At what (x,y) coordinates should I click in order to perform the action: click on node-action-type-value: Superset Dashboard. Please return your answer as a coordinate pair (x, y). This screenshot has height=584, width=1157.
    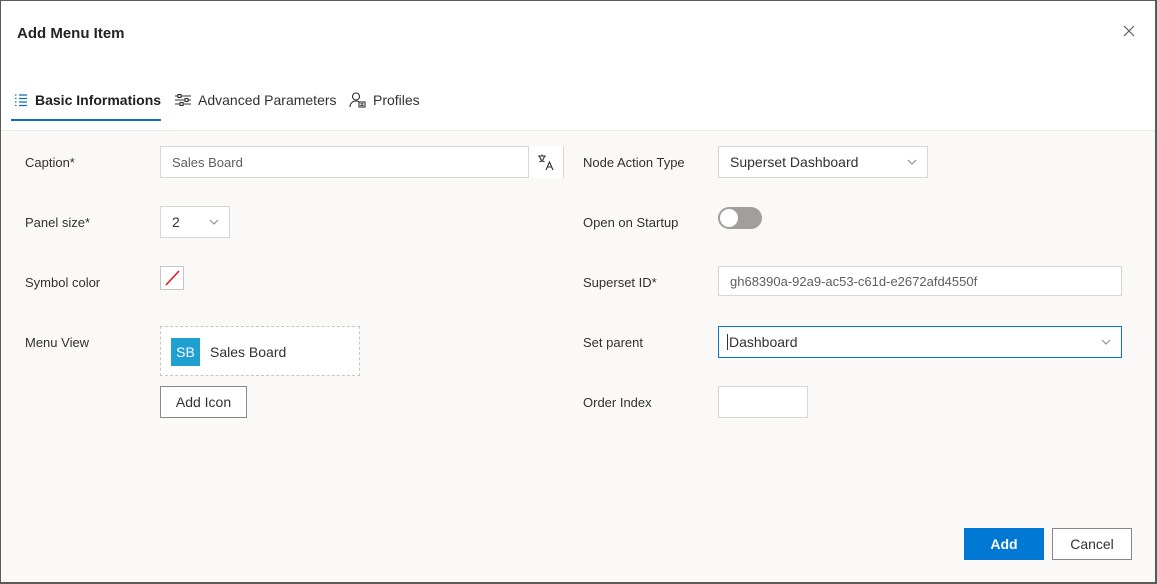
    Looking at the image, I should click on (794, 162).